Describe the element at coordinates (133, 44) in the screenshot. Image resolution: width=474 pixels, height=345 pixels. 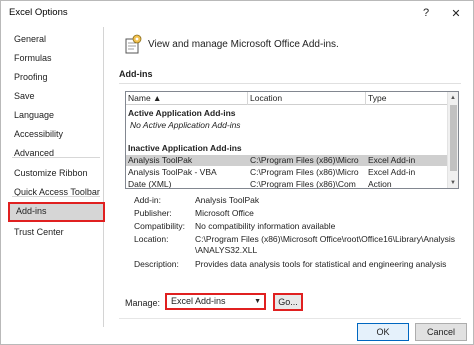
I see `add-ins-gear-icon` at that location.